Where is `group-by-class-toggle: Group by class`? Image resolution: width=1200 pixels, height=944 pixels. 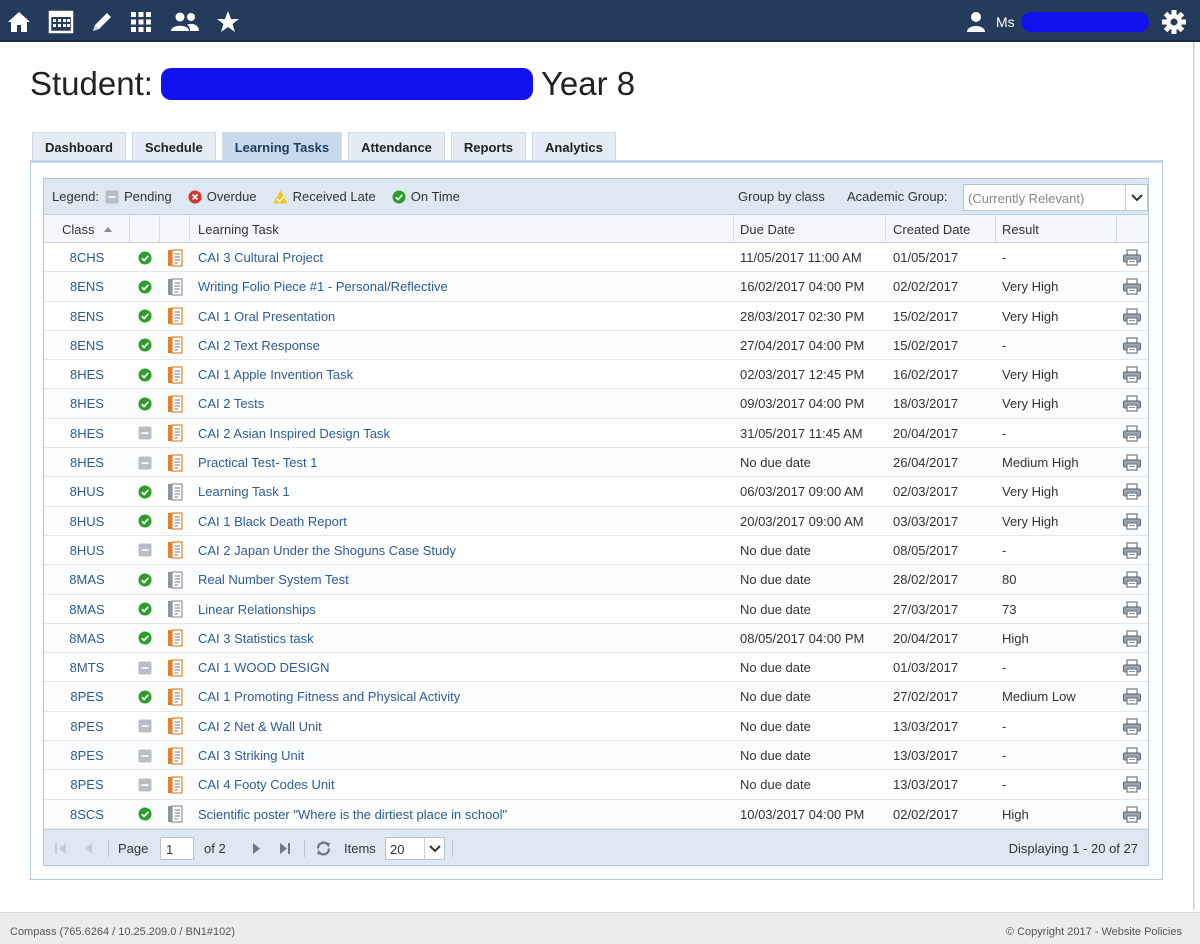
group-by-class-toggle: Group by class is located at coordinates (781, 196).